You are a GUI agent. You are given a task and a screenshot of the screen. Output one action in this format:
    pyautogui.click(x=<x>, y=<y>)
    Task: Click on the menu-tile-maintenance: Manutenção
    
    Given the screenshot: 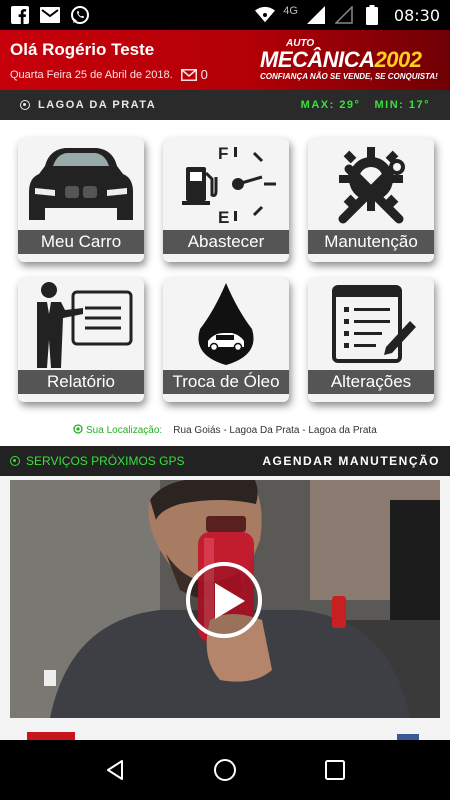 What is the action you would take?
    pyautogui.click(x=371, y=200)
    